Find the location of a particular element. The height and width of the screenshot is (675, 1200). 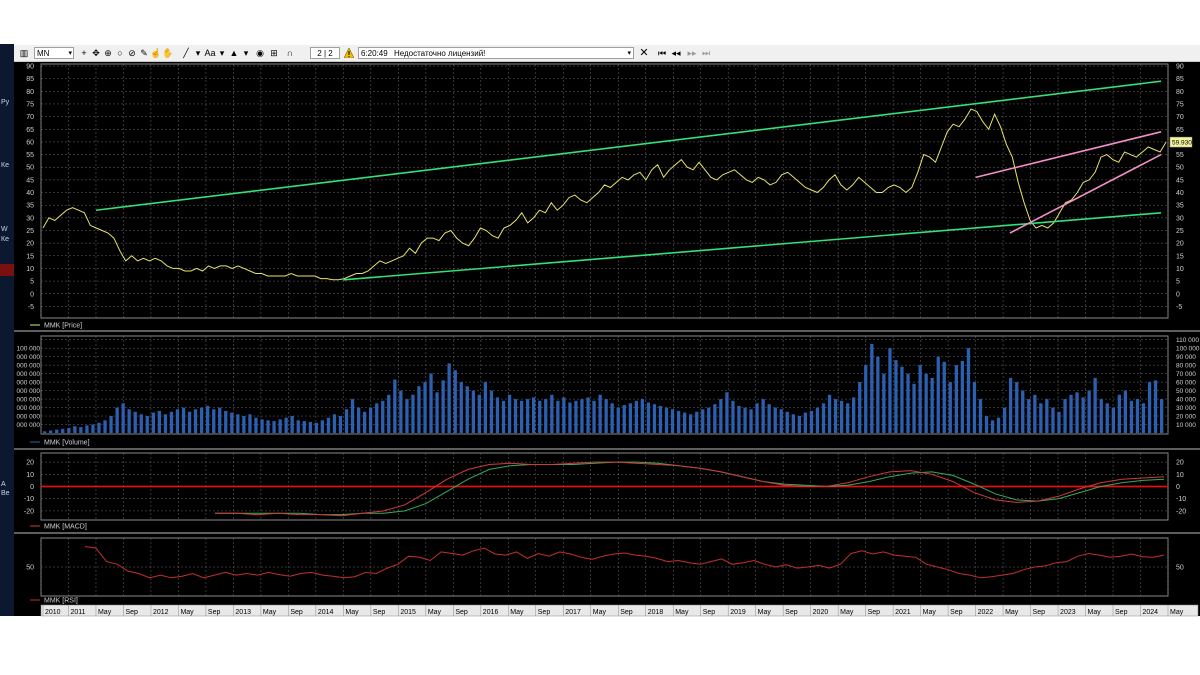

y-tick-label-right: 90 000 is located at coordinates (1186, 357).